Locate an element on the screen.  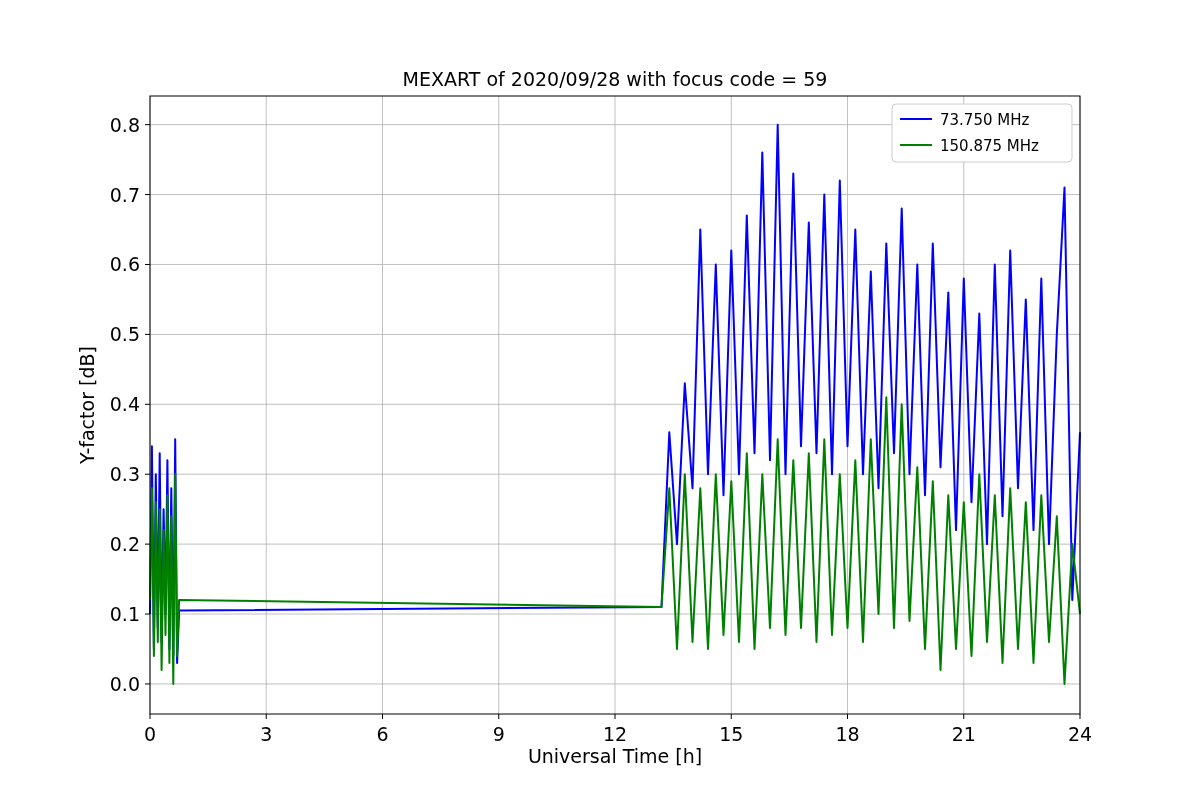
x-tick-label: 0 is located at coordinates (150, 734).